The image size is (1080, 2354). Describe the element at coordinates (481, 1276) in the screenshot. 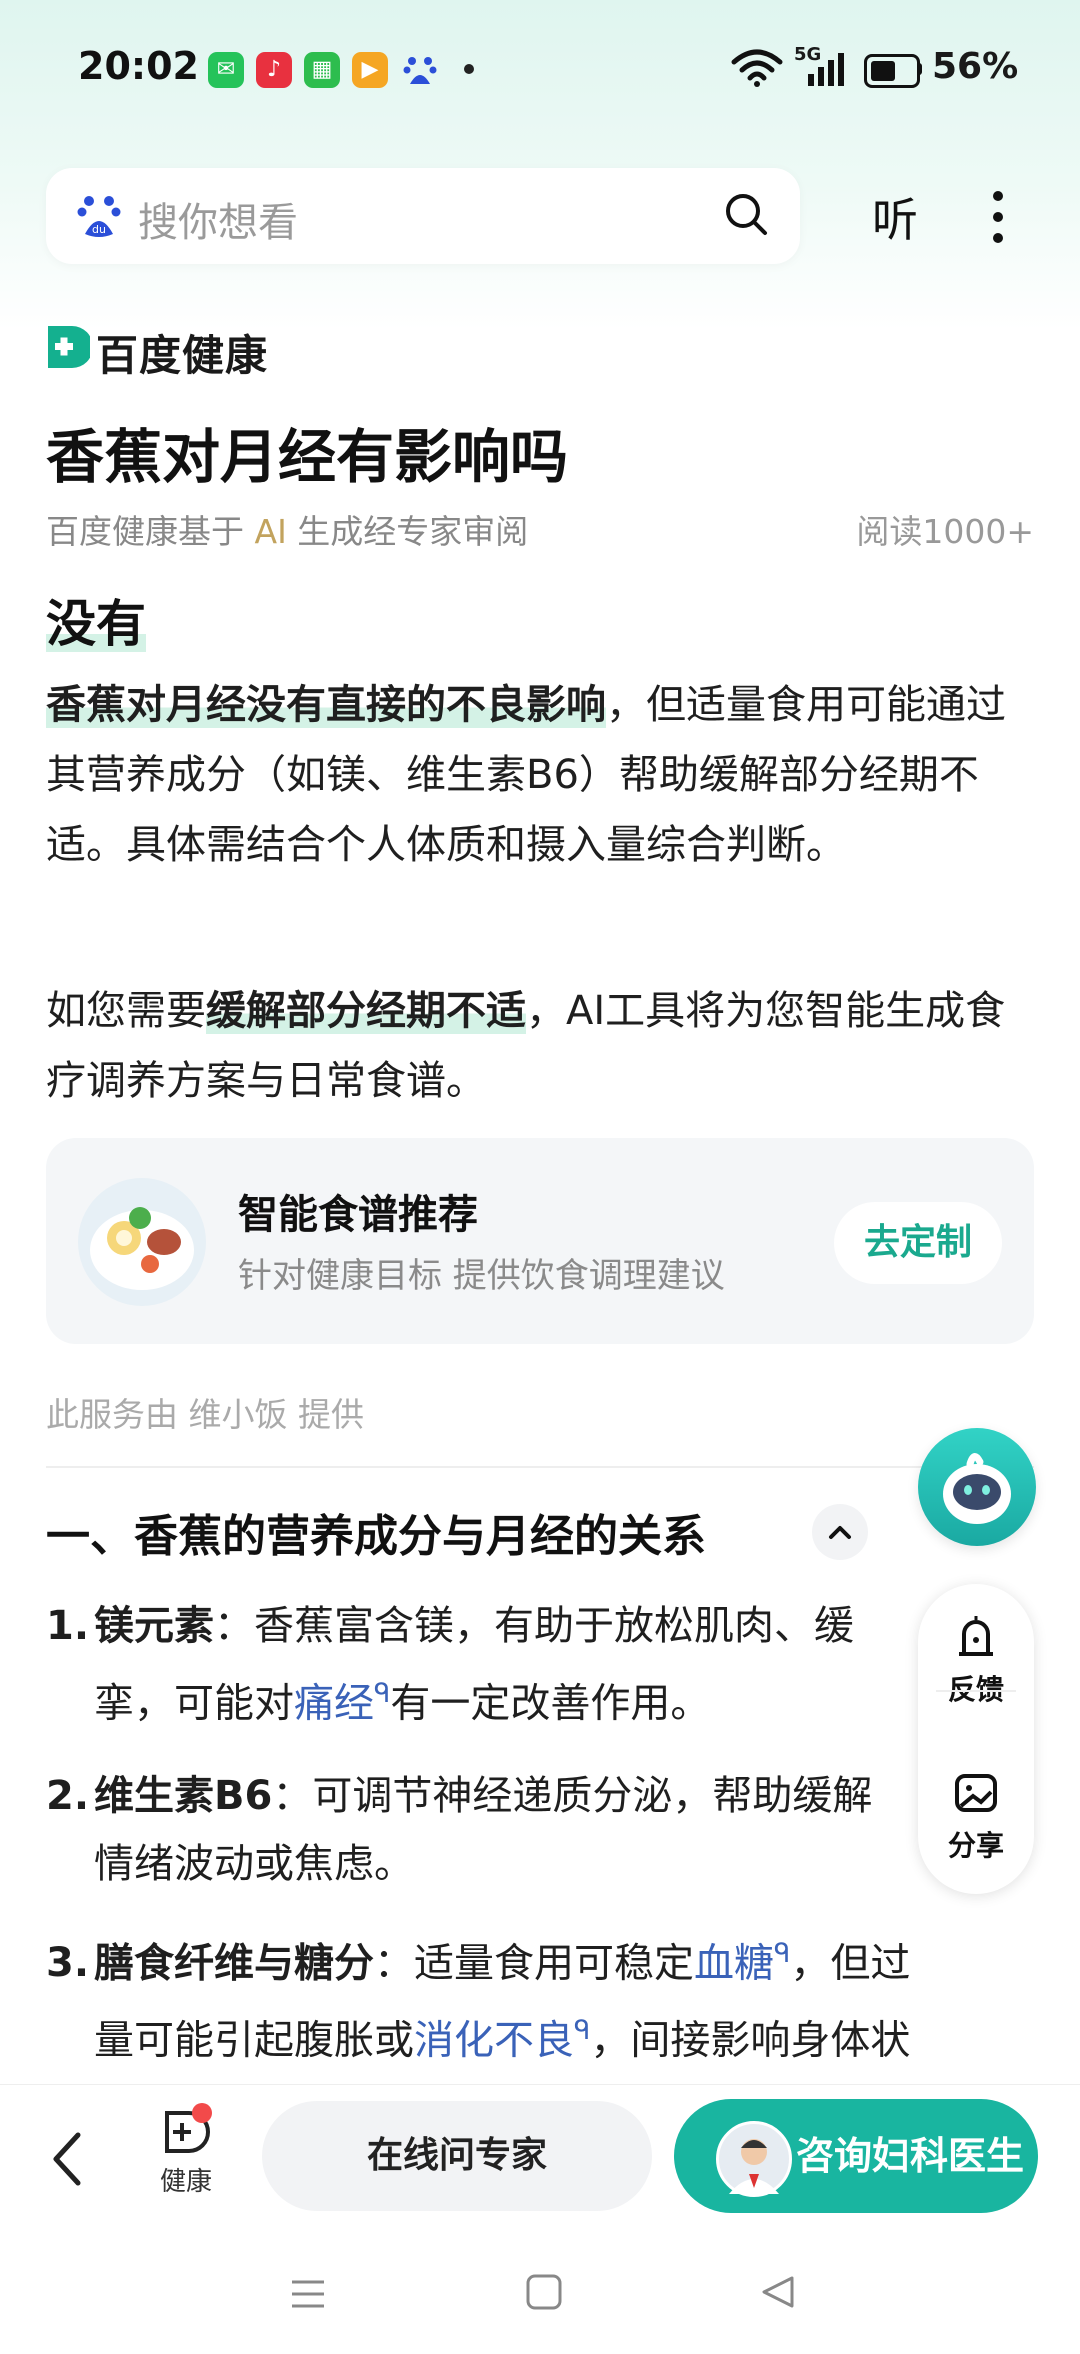

I see `recipe-card-subtitle: 针对健康目标 提供饮食调理建议` at that location.